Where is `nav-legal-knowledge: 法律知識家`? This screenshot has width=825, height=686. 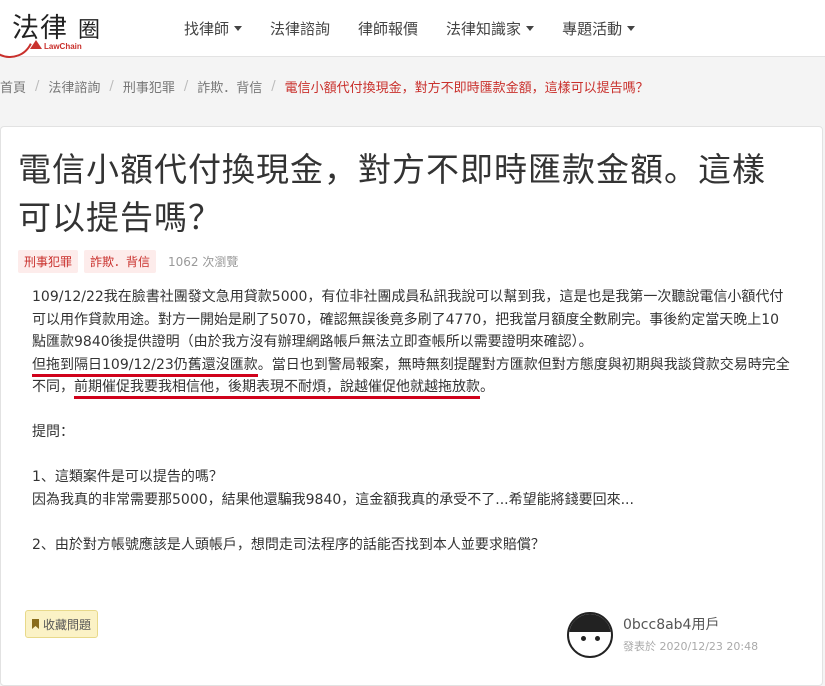 nav-legal-knowledge: 法律知識家 is located at coordinates (490, 28).